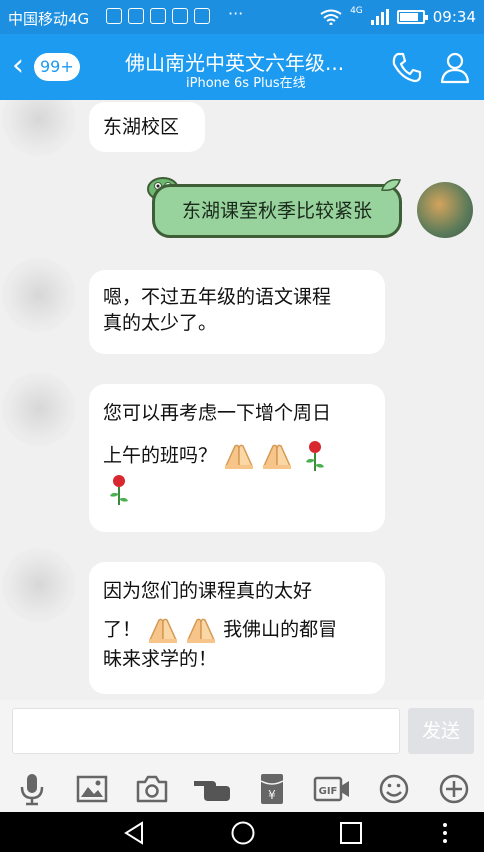  I want to click on network-type: 4G, so click(356, 11).